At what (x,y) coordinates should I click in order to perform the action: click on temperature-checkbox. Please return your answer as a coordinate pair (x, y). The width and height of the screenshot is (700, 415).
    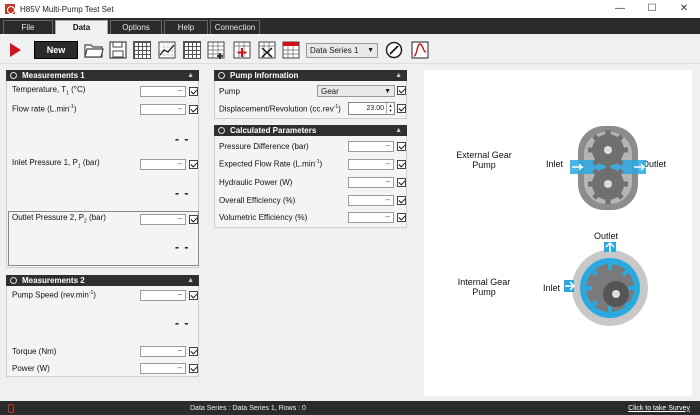
    Looking at the image, I should click on (193, 91).